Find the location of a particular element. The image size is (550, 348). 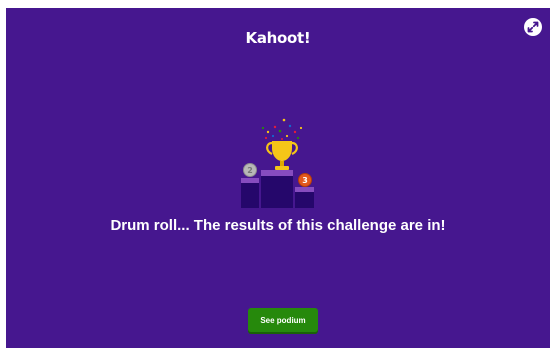

first-place-step is located at coordinates (277, 192).